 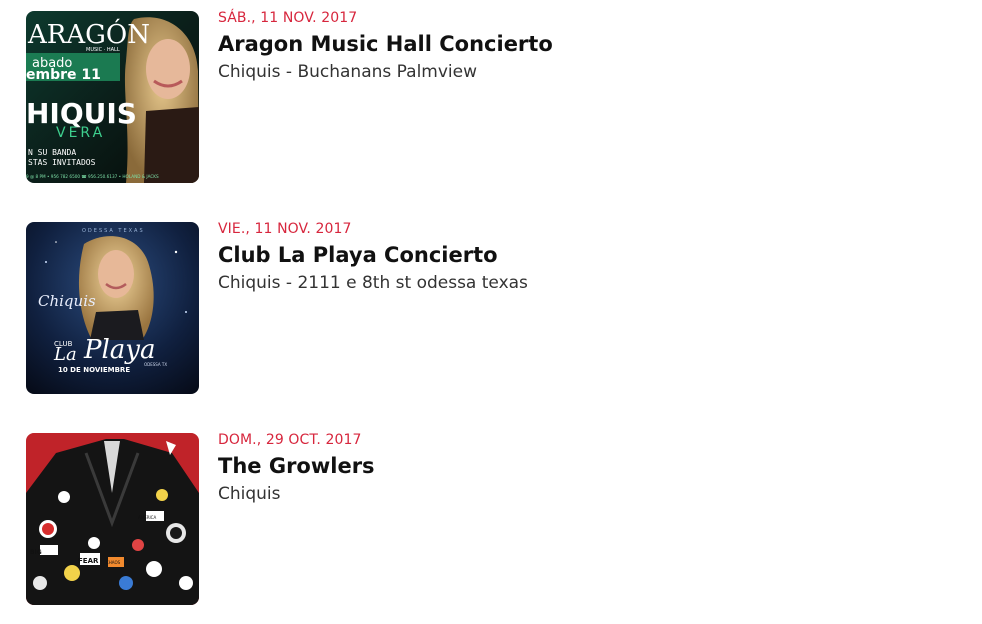 What do you see at coordinates (568, 44) in the screenshot?
I see `event-title: Aragon Music Hall Concierto` at bounding box center [568, 44].